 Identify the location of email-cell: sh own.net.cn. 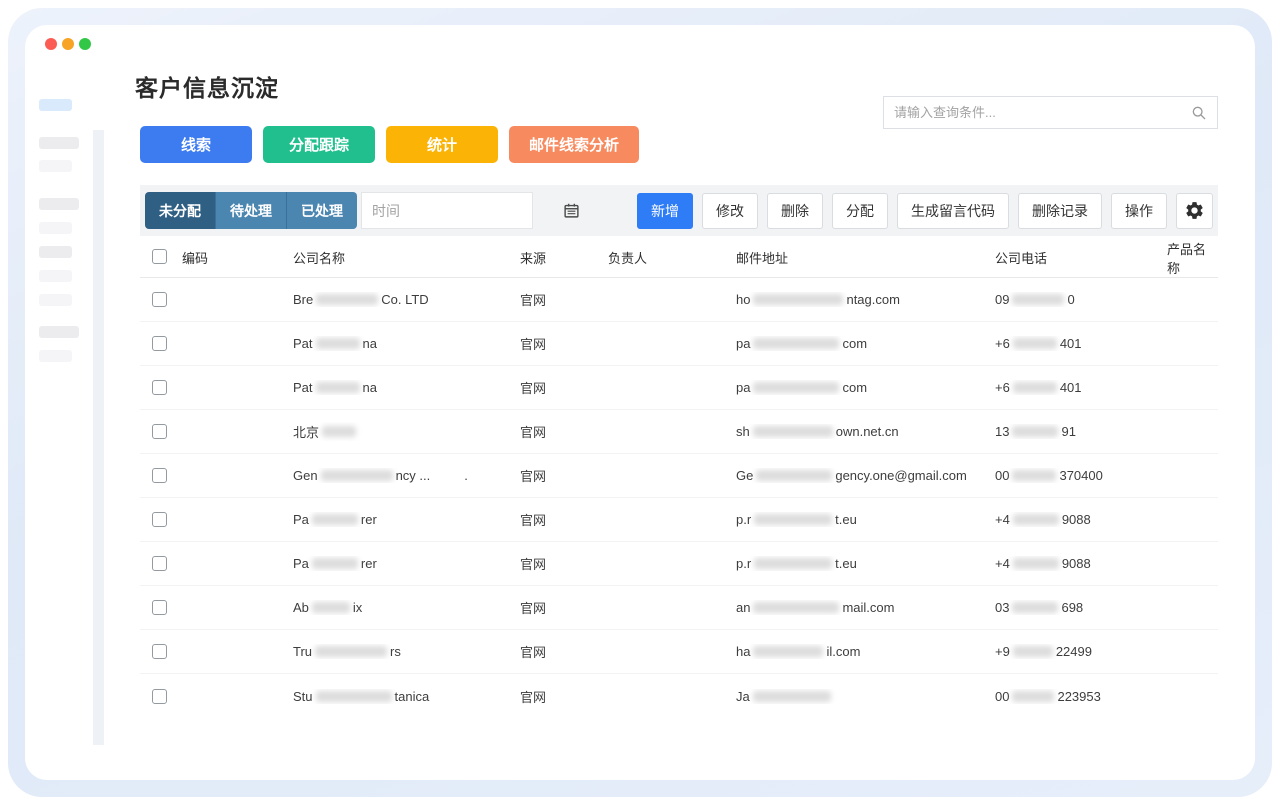
(859, 431).